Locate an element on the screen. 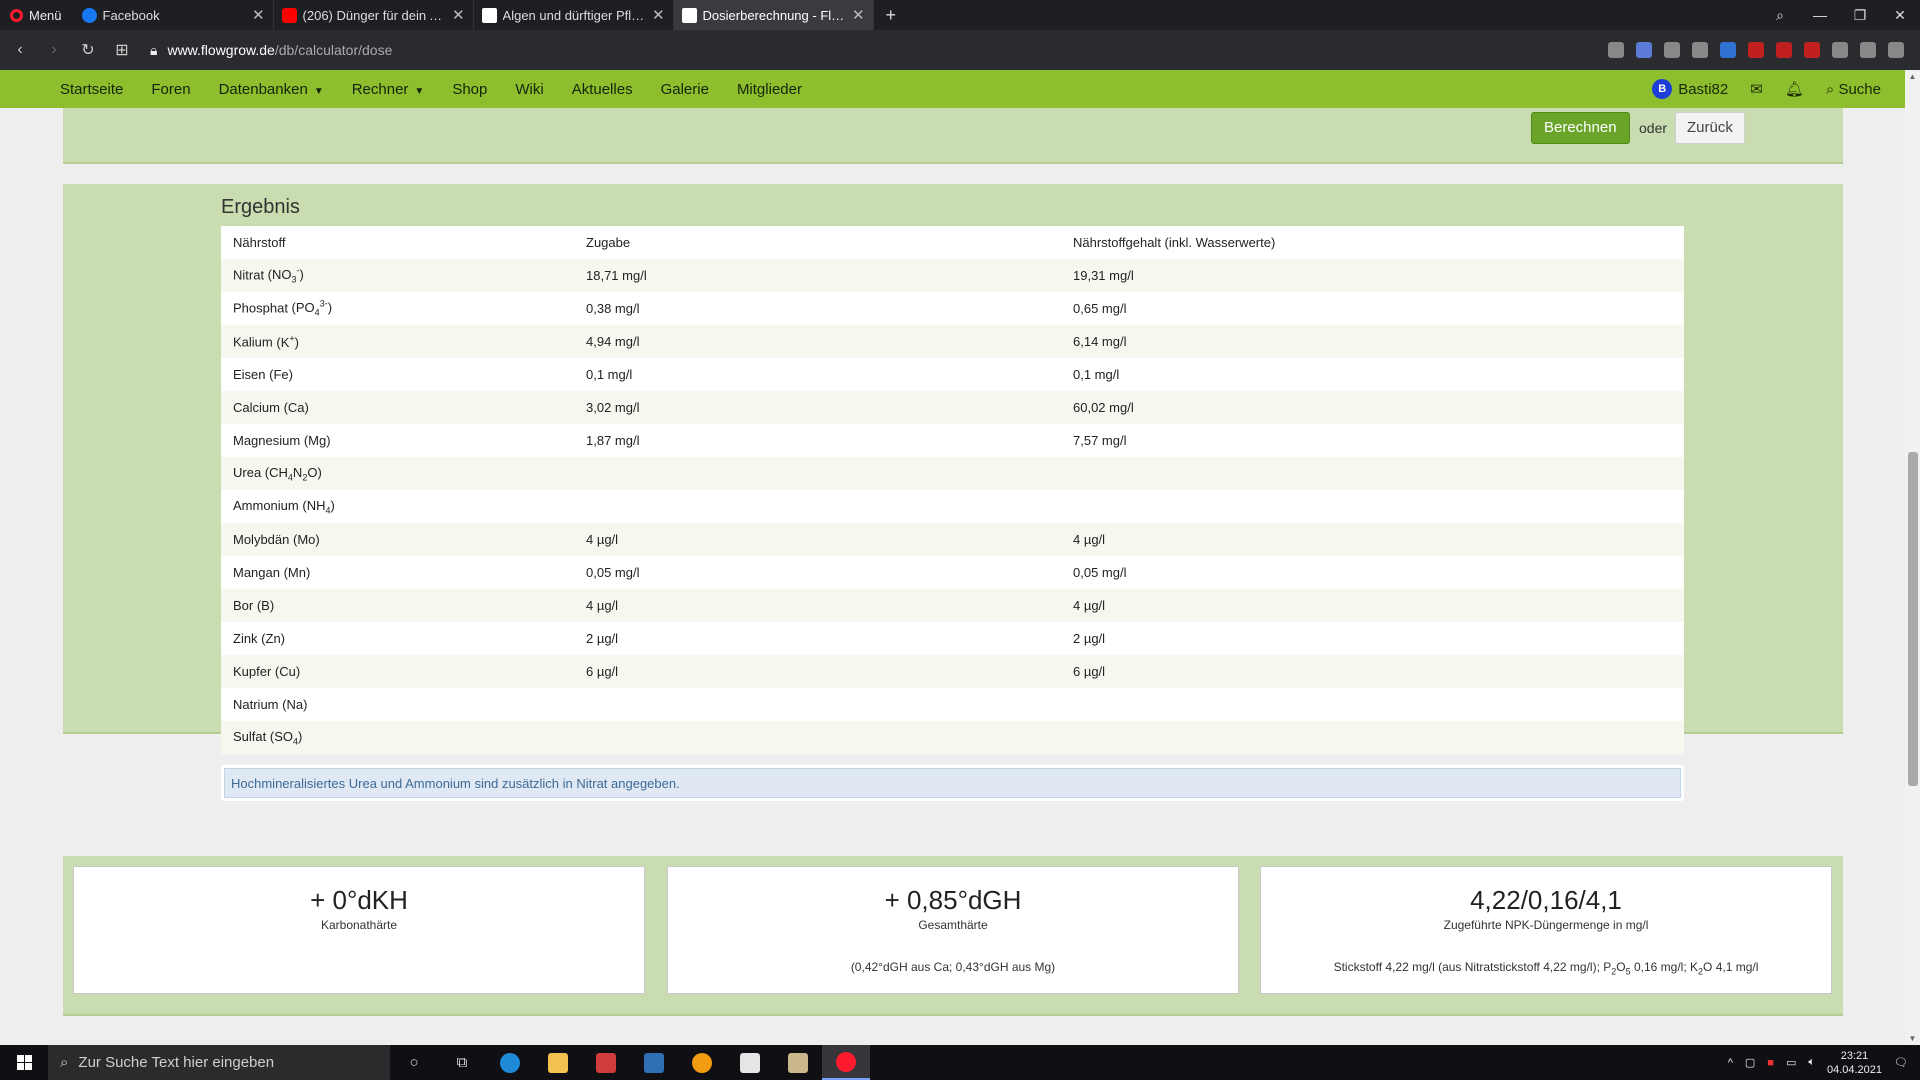 The height and width of the screenshot is (1080, 1920). table-row: Molybdän (Mo) 4 µg/l 4 µg/l is located at coordinates (952, 539).